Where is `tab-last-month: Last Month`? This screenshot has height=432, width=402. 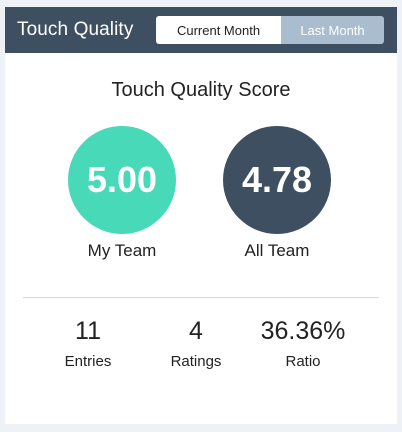 tab-last-month: Last Month is located at coordinates (332, 30).